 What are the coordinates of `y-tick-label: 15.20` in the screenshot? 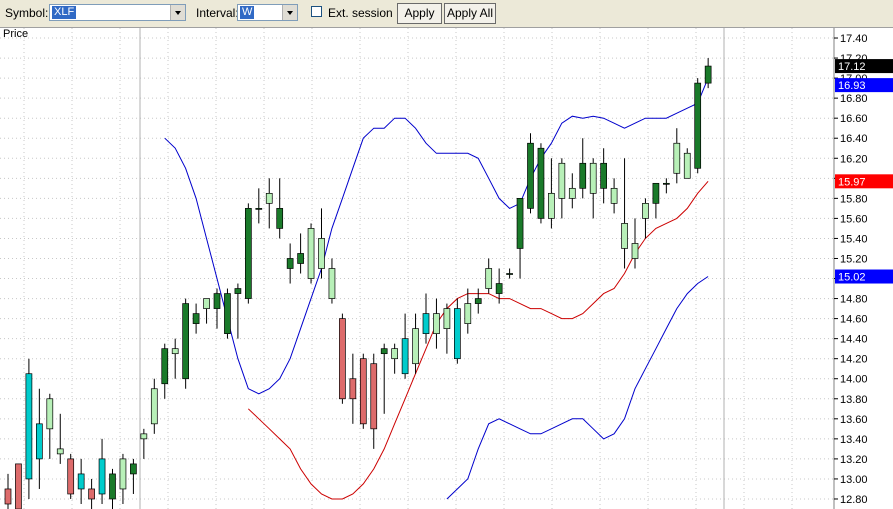 It's located at (854, 259).